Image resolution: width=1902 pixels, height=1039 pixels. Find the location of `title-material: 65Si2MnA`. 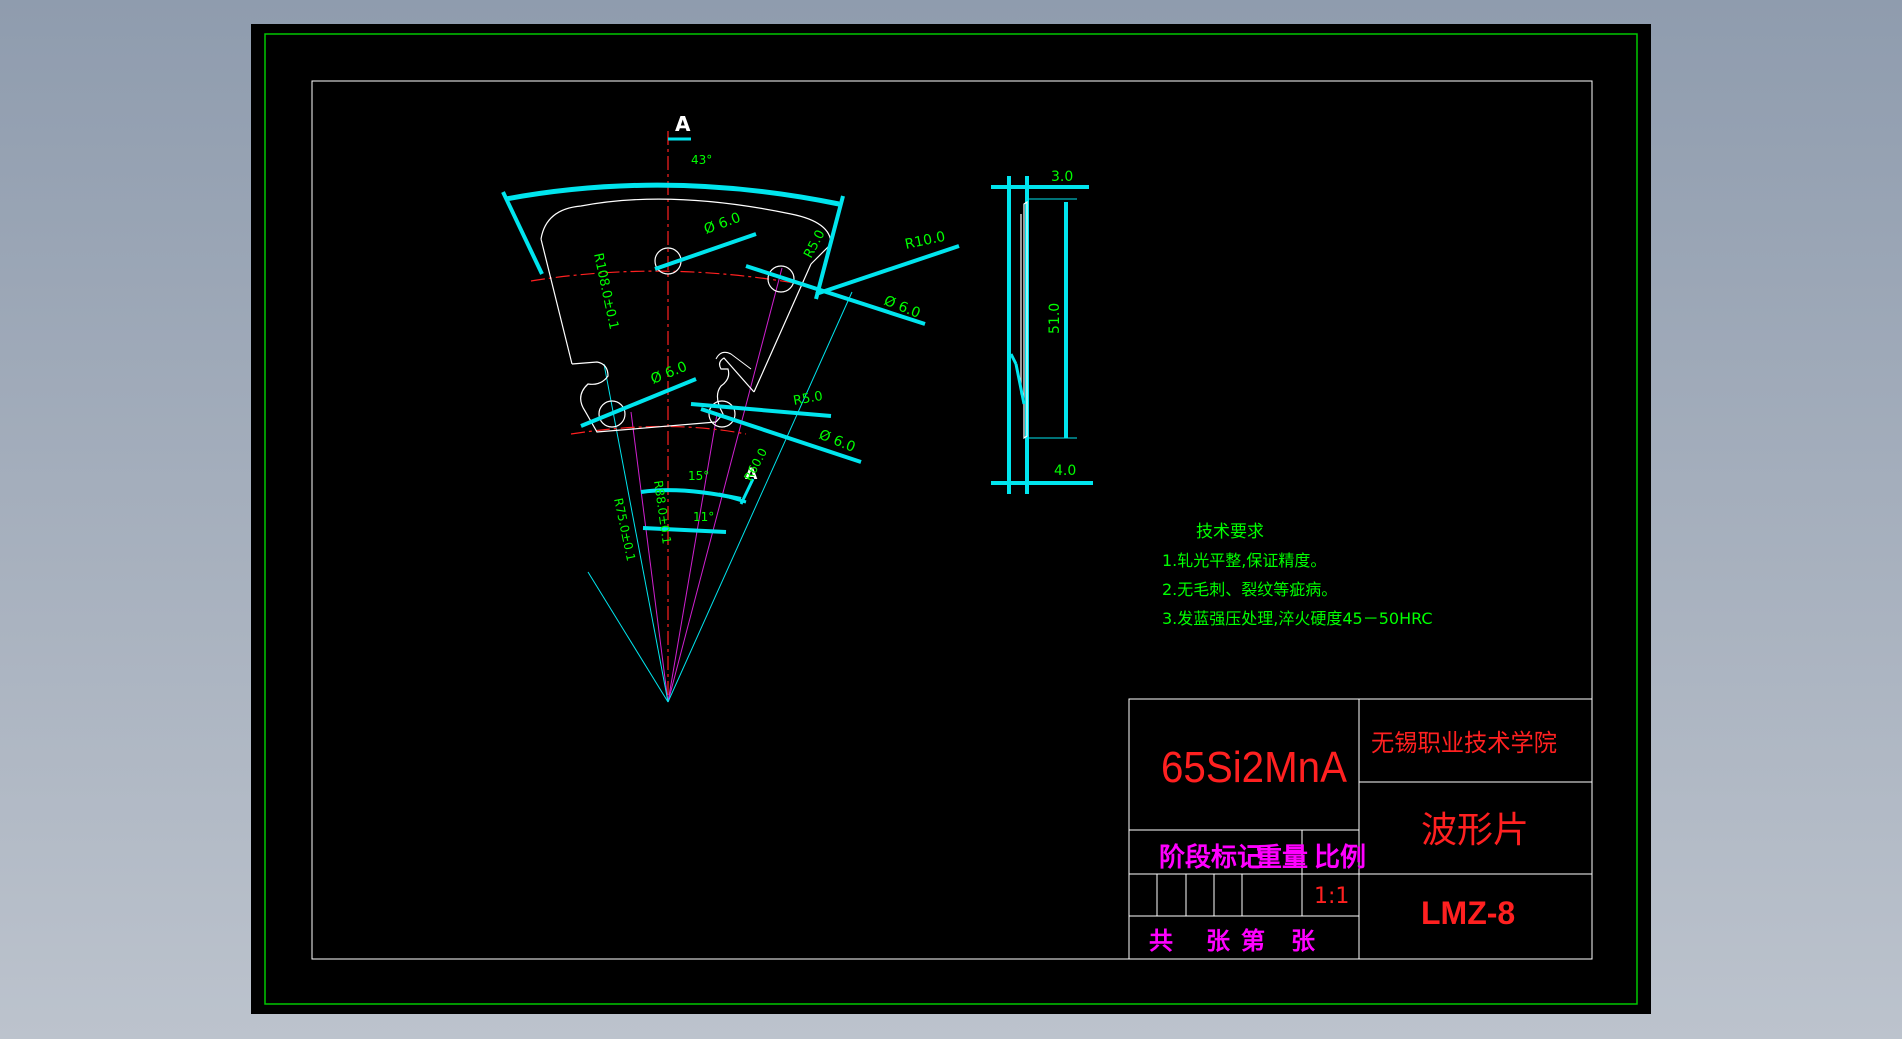

title-material: 65Si2MnA is located at coordinates (1254, 767).